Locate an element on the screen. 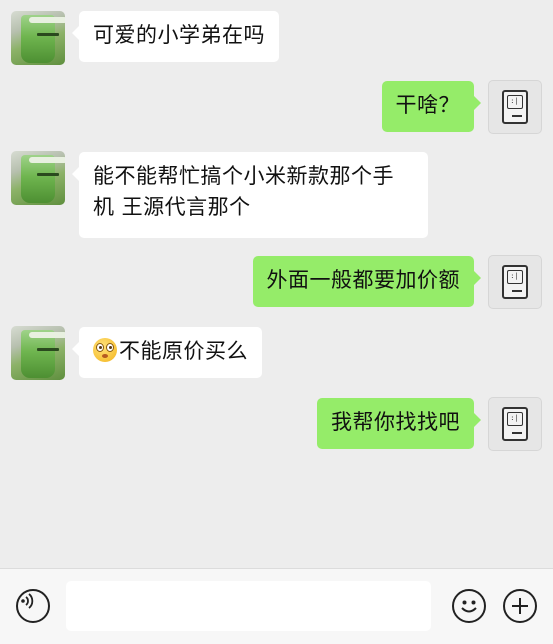 This screenshot has height=644, width=553. message-text: 我帮你找找吧 is located at coordinates (395, 422).